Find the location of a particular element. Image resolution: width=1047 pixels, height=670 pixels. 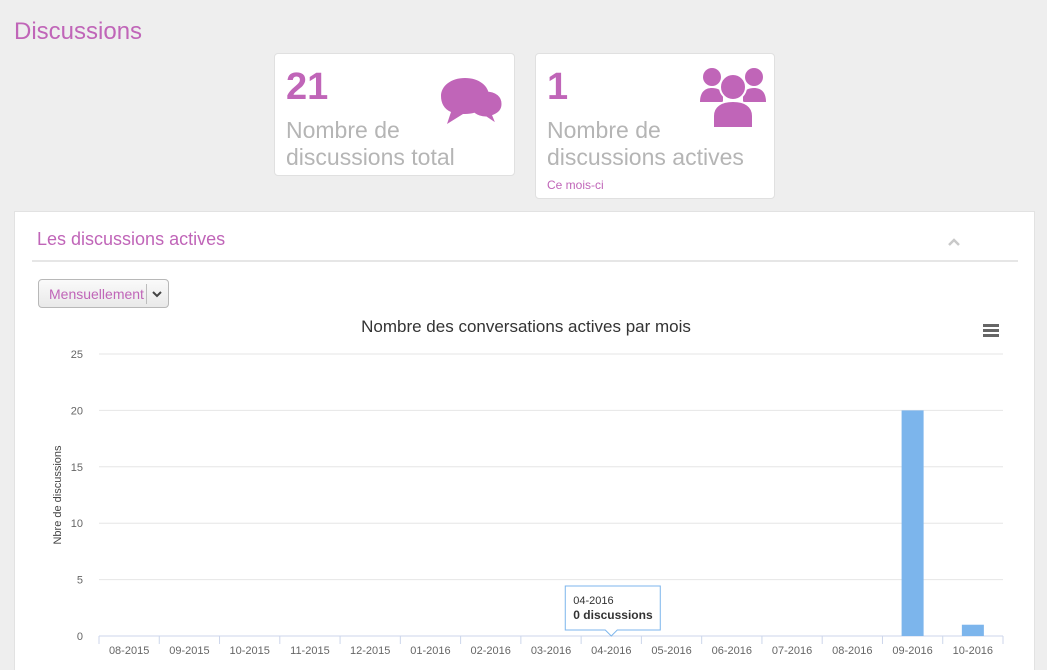

x-tick-label: 09-2016 is located at coordinates (912, 651).